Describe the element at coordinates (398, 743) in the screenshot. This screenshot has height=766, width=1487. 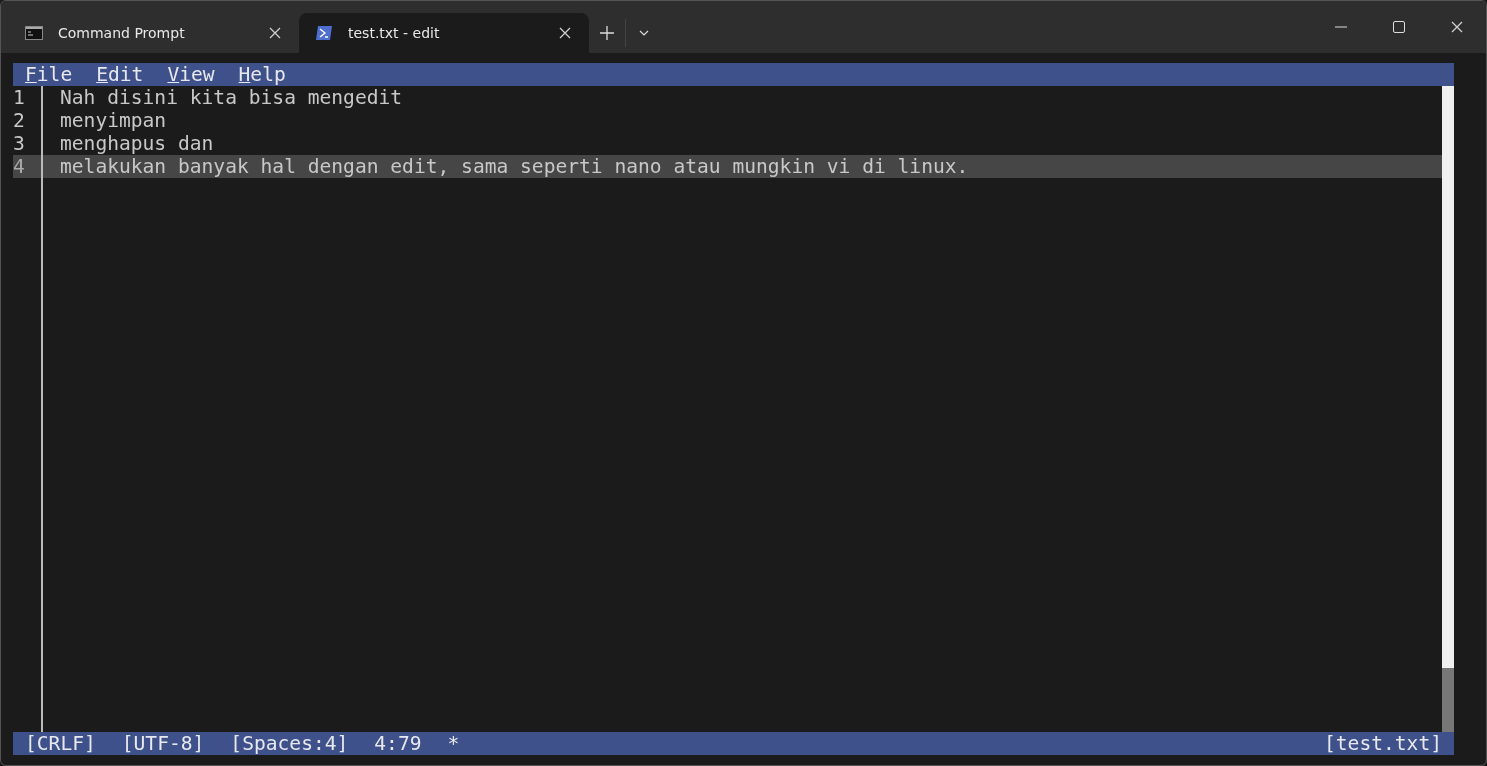
I see `status-item: 4:79` at that location.